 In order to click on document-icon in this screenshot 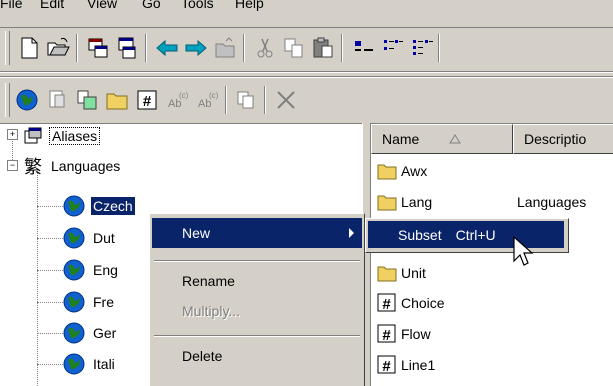, I will do `click(57, 100)`.